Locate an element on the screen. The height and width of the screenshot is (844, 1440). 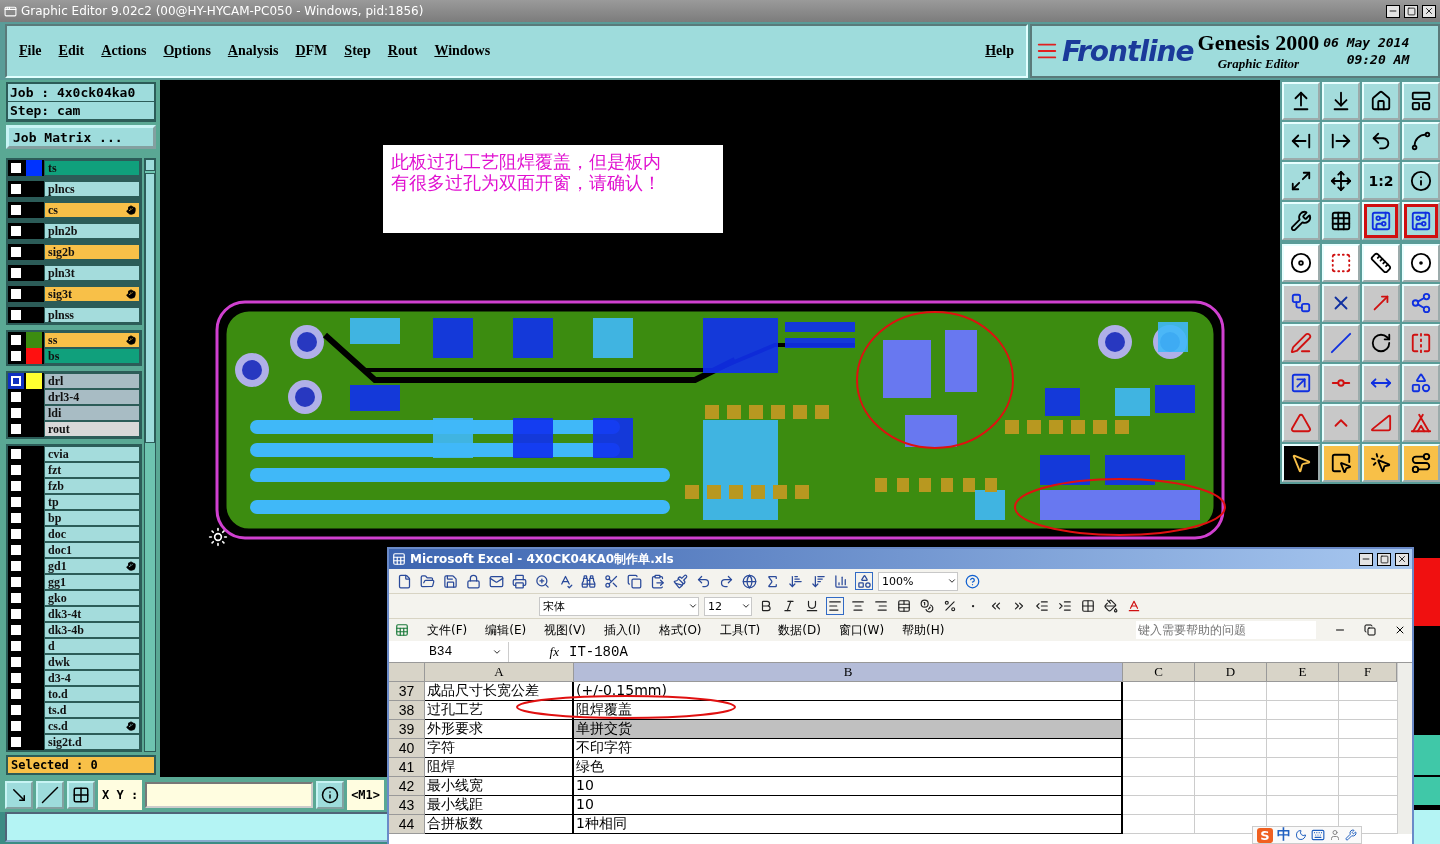
help-icon is located at coordinates (972, 581).